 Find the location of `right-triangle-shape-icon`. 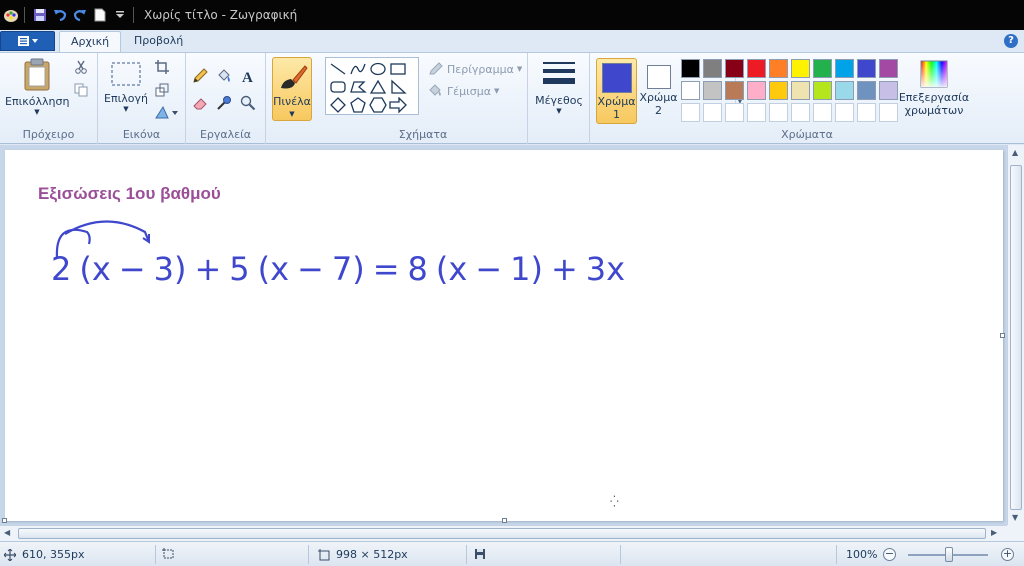

right-triangle-shape-icon is located at coordinates (398, 87).